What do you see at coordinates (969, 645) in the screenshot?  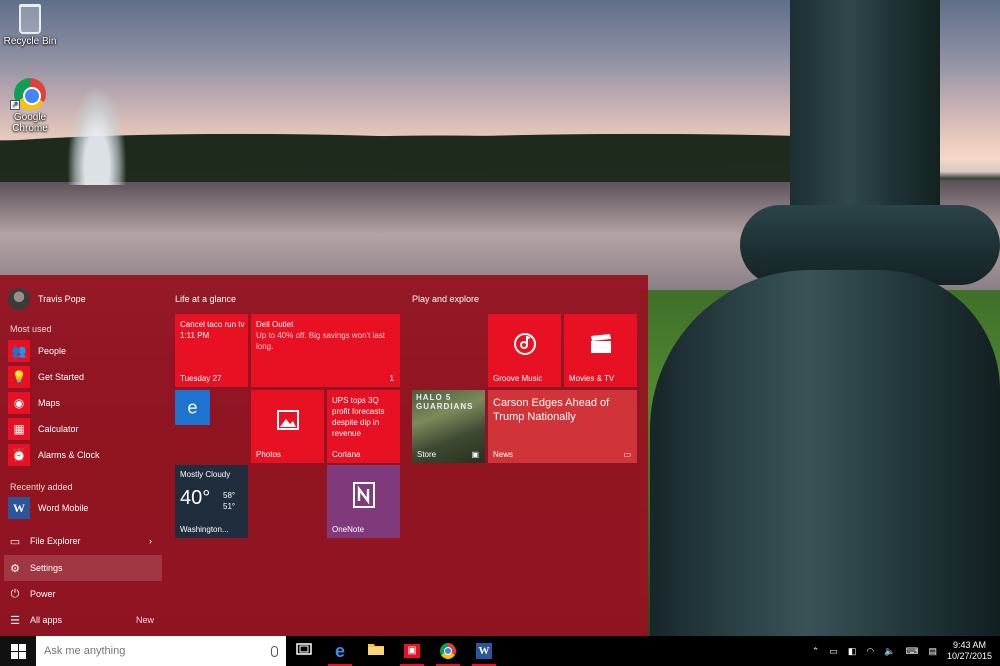 I see `clock-time: 9:43 AM` at bounding box center [969, 645].